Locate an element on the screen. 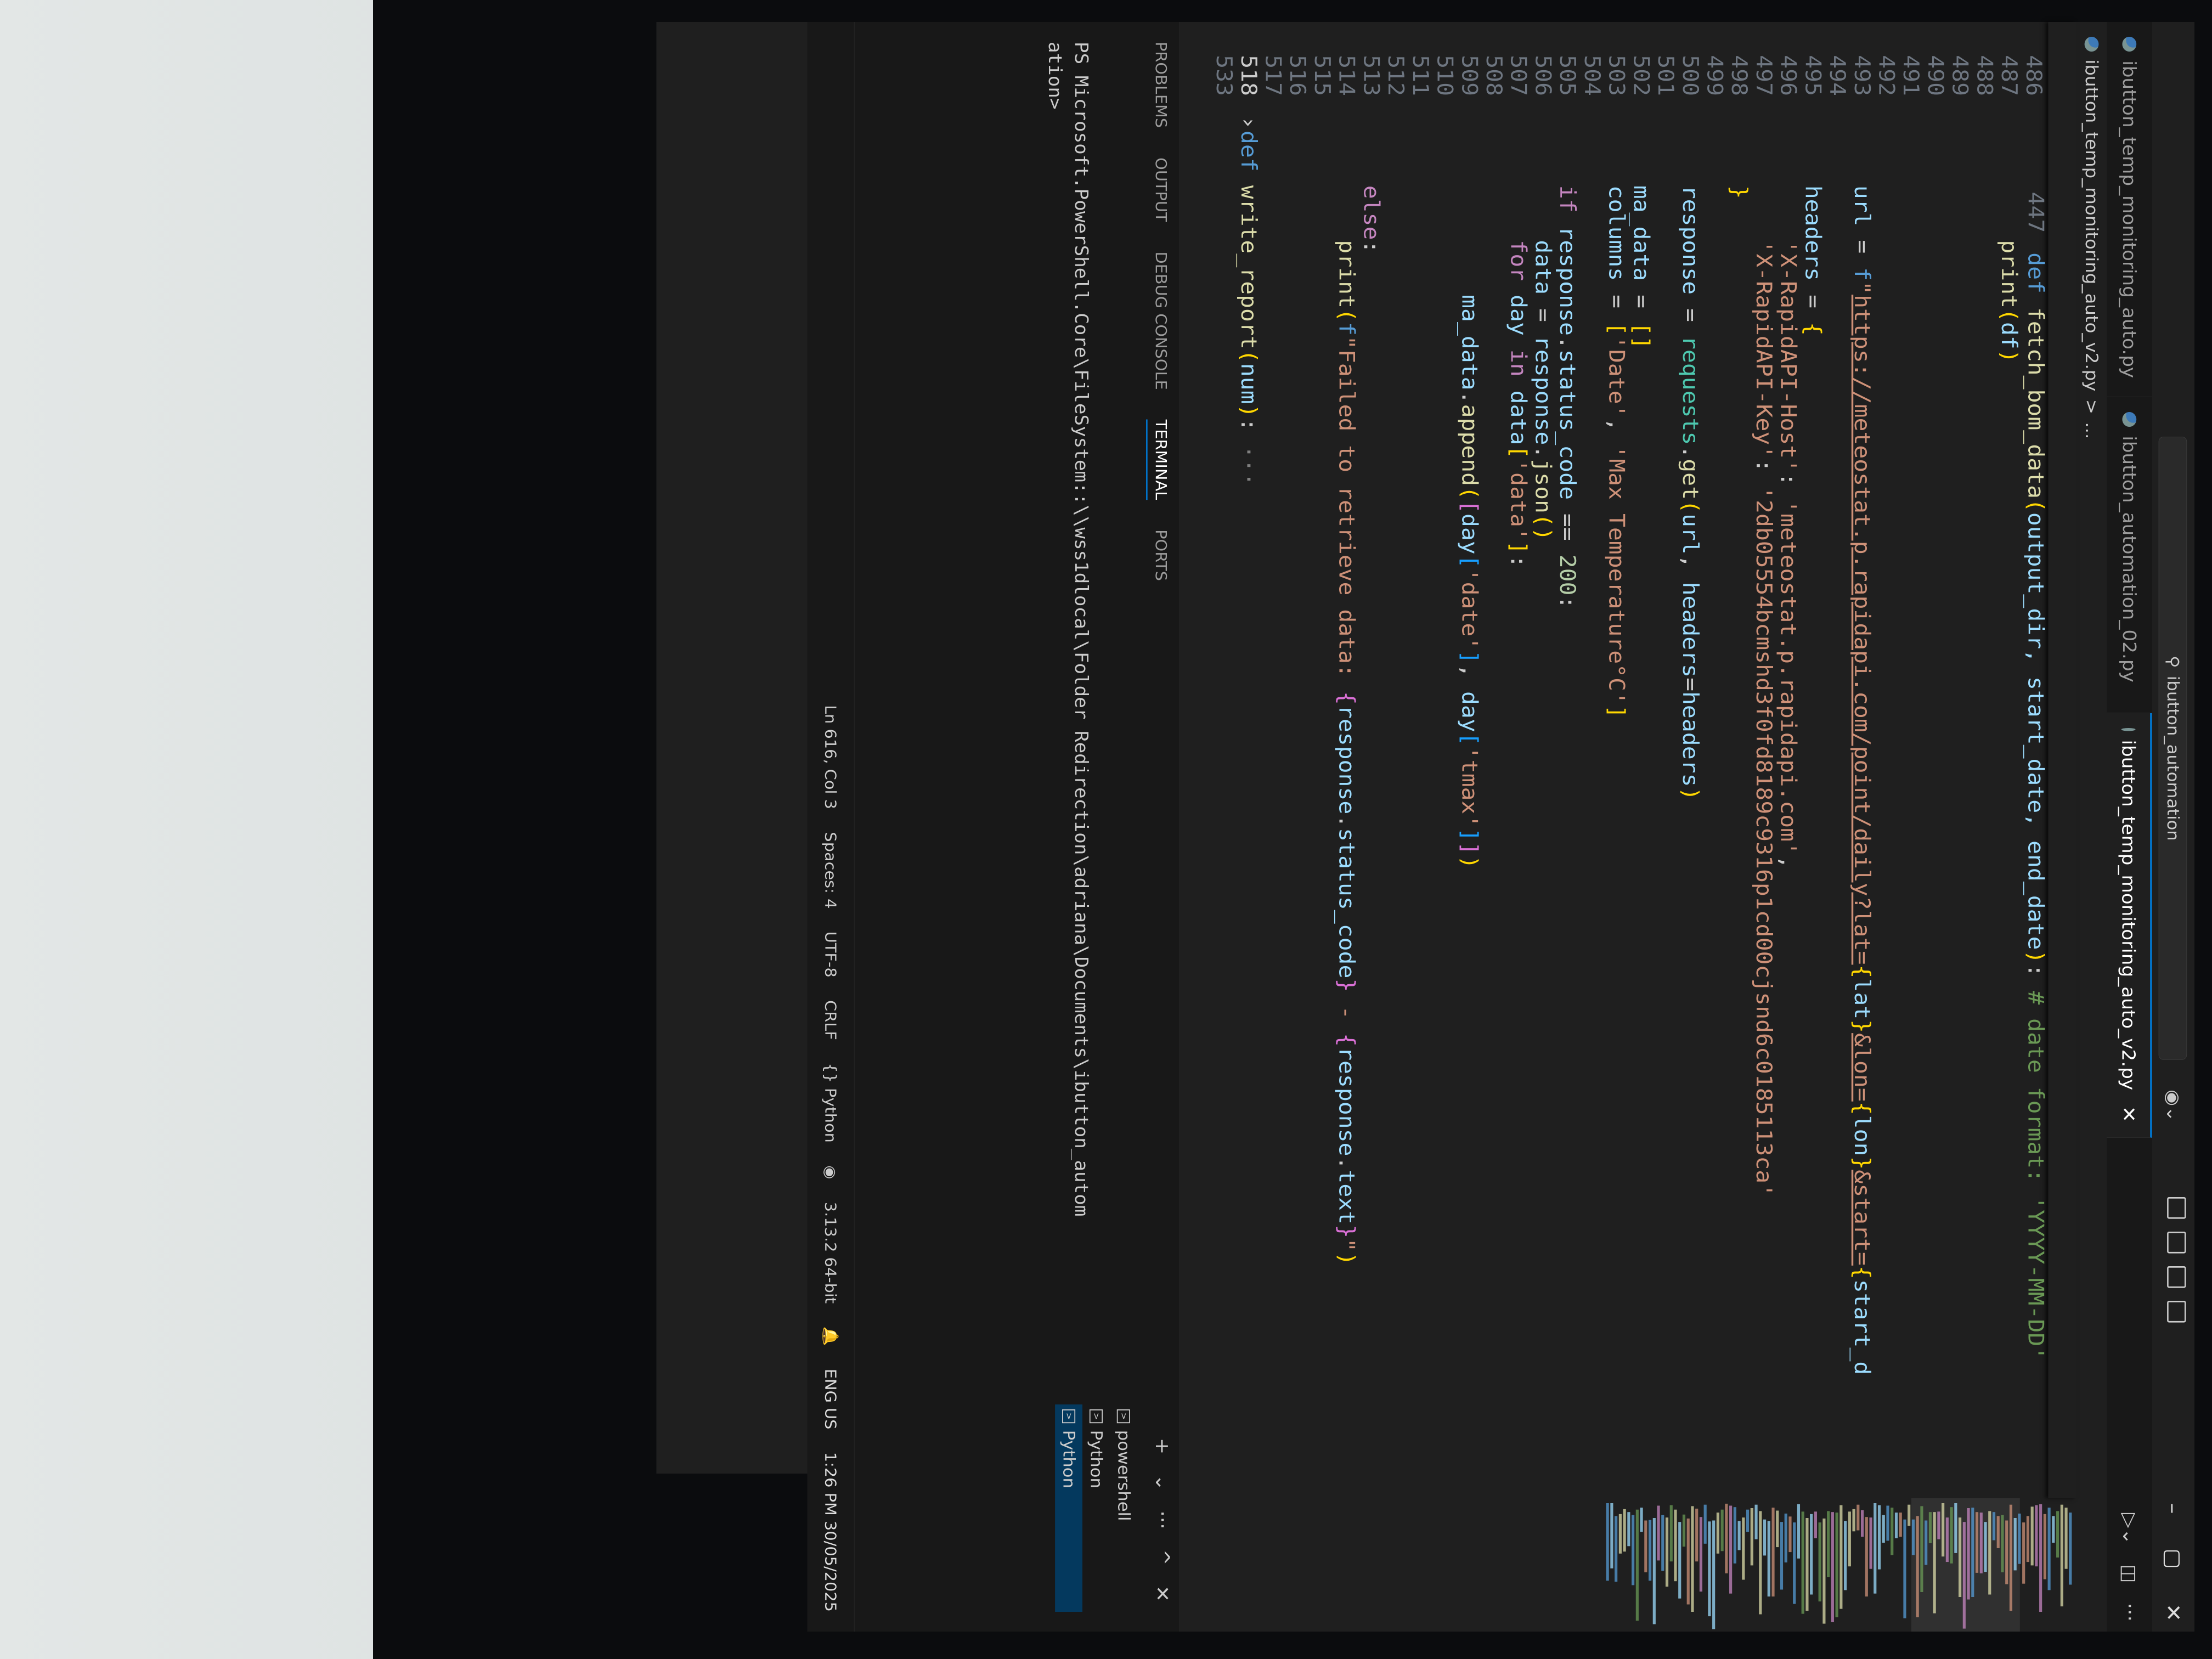 This screenshot has width=2212, height=1659. minimap is located at coordinates (1628, 1565).